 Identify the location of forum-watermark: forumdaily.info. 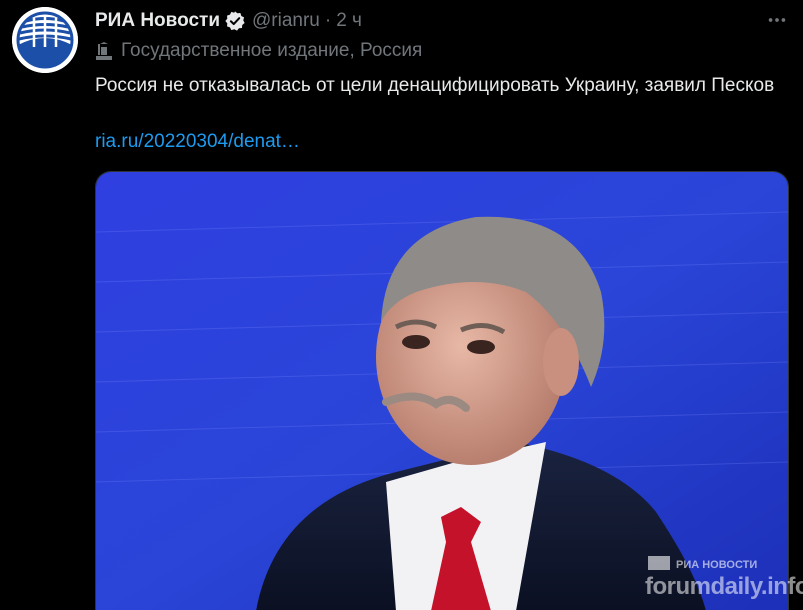
(724, 586).